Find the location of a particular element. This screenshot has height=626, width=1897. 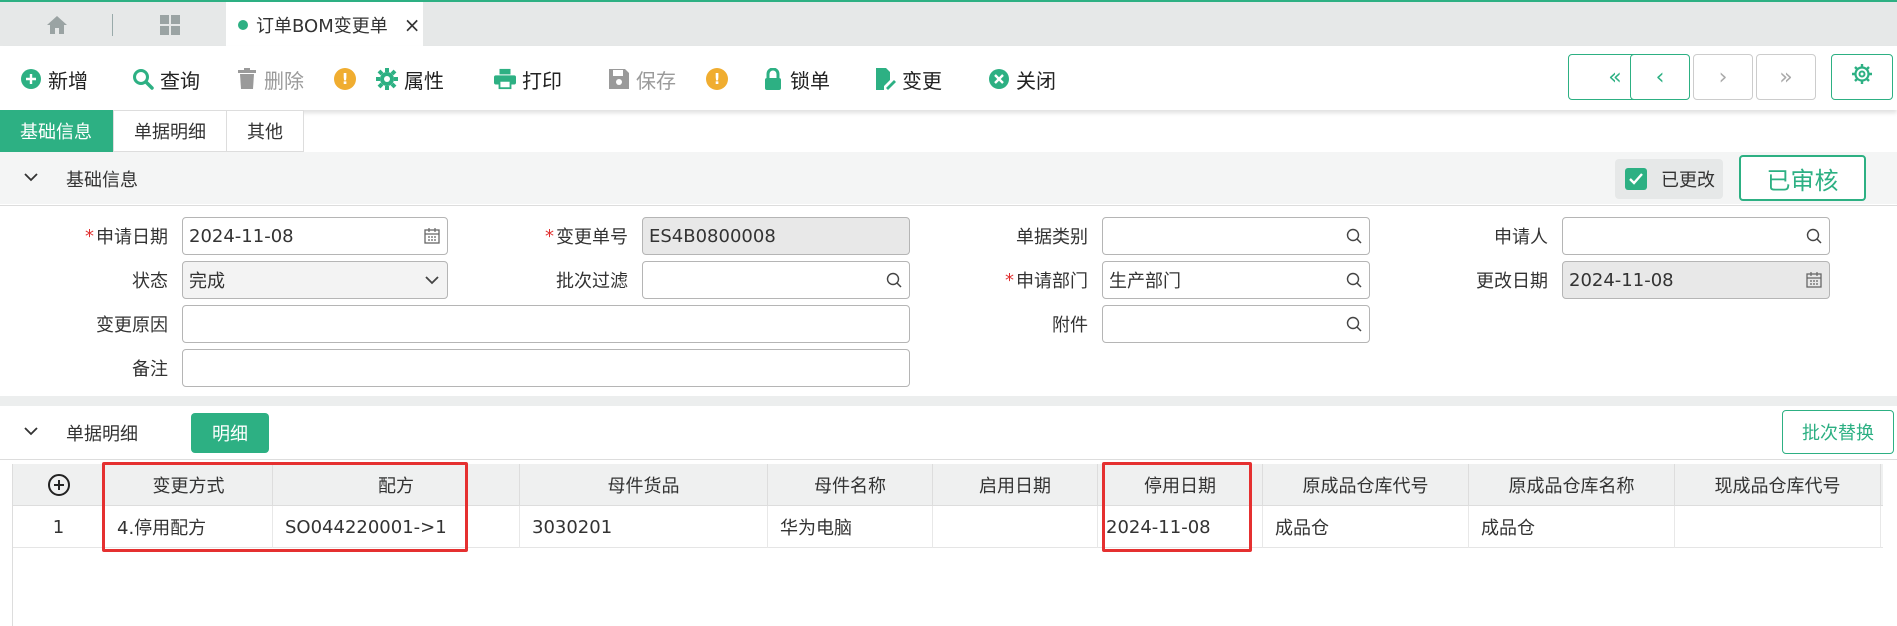

next-page-button: › is located at coordinates (1723, 77).